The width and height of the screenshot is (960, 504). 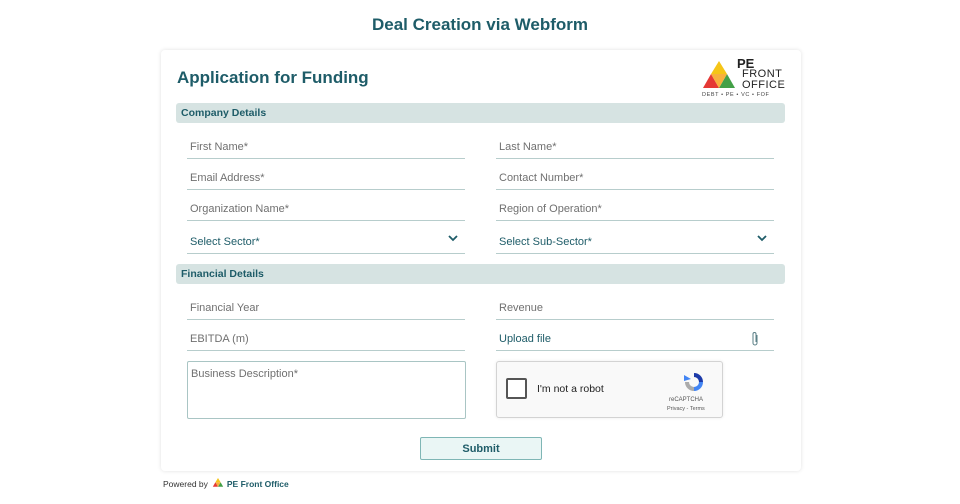 What do you see at coordinates (480, 24) in the screenshot?
I see `page-title: Deal Creation via Webform` at bounding box center [480, 24].